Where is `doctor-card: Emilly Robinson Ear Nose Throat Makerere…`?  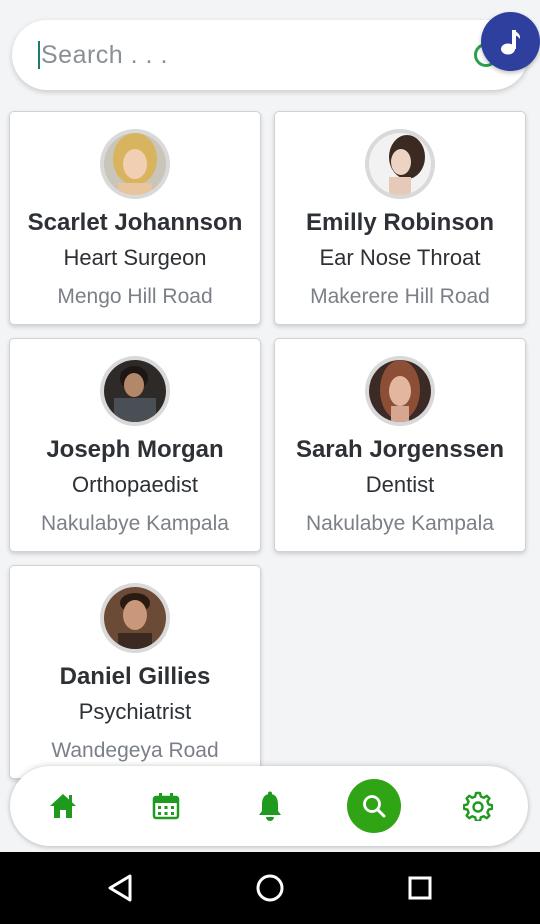
doctor-card: Emilly Robinson Ear Nose Throat Makerere… is located at coordinates (400, 218).